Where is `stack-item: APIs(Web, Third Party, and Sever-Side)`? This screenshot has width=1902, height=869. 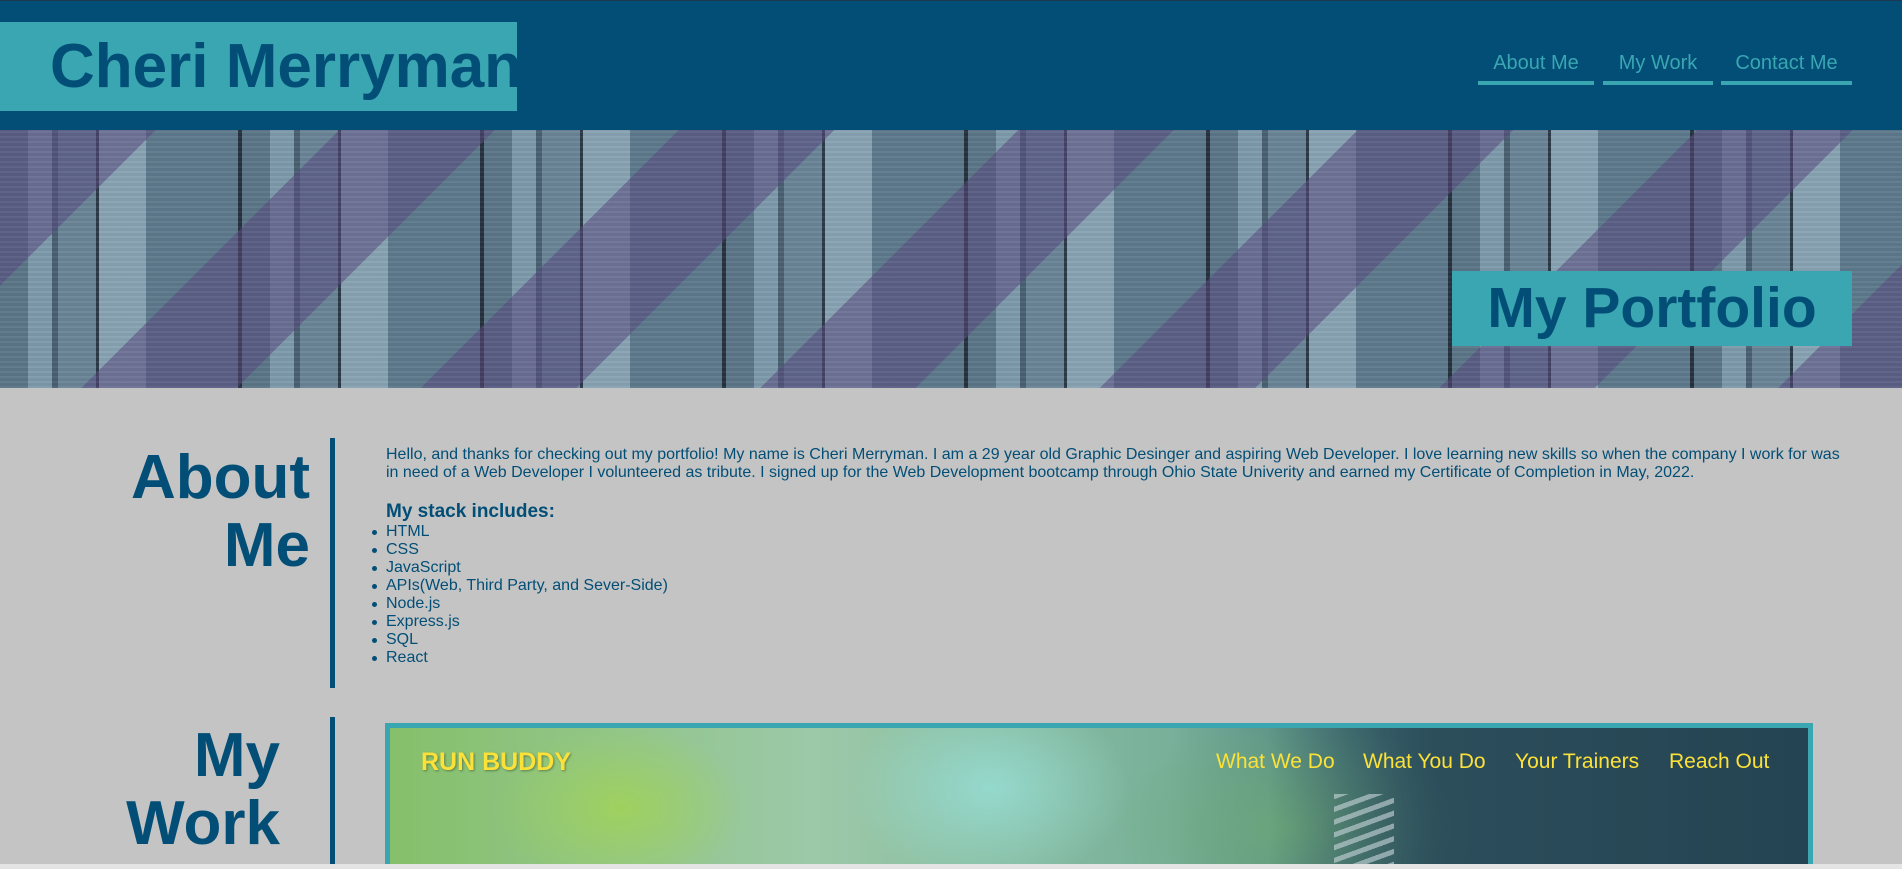
stack-item: APIs(Web, Third Party, and Sever-Side) is located at coordinates (520, 585).